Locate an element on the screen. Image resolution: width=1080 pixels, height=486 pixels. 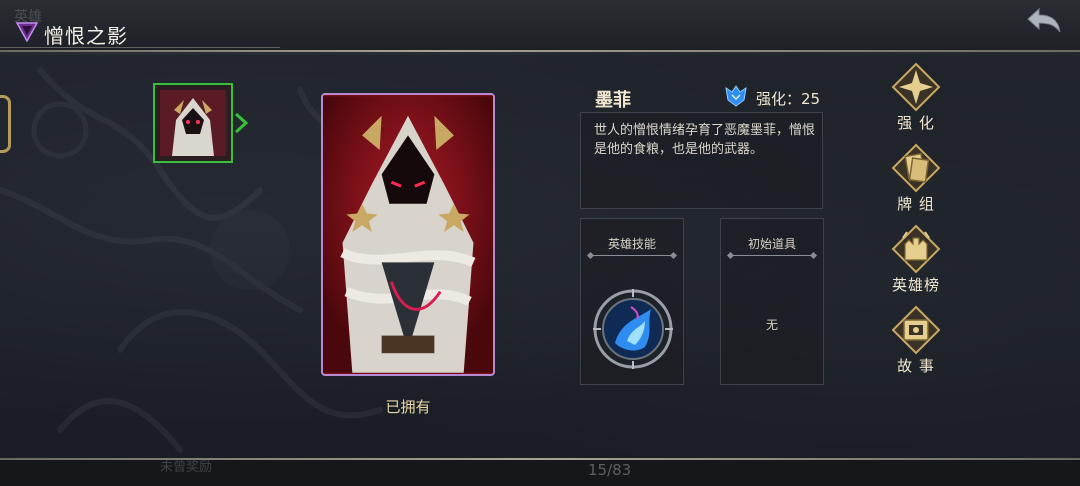
back-arrow-icon is located at coordinates (1044, 21).